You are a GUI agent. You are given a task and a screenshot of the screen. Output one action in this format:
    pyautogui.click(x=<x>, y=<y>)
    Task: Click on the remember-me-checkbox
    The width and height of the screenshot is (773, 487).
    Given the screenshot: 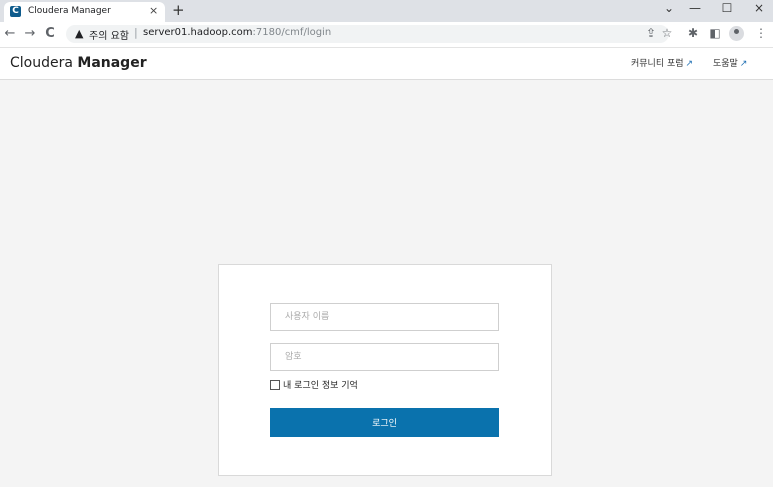 What is the action you would take?
    pyautogui.click(x=275, y=385)
    